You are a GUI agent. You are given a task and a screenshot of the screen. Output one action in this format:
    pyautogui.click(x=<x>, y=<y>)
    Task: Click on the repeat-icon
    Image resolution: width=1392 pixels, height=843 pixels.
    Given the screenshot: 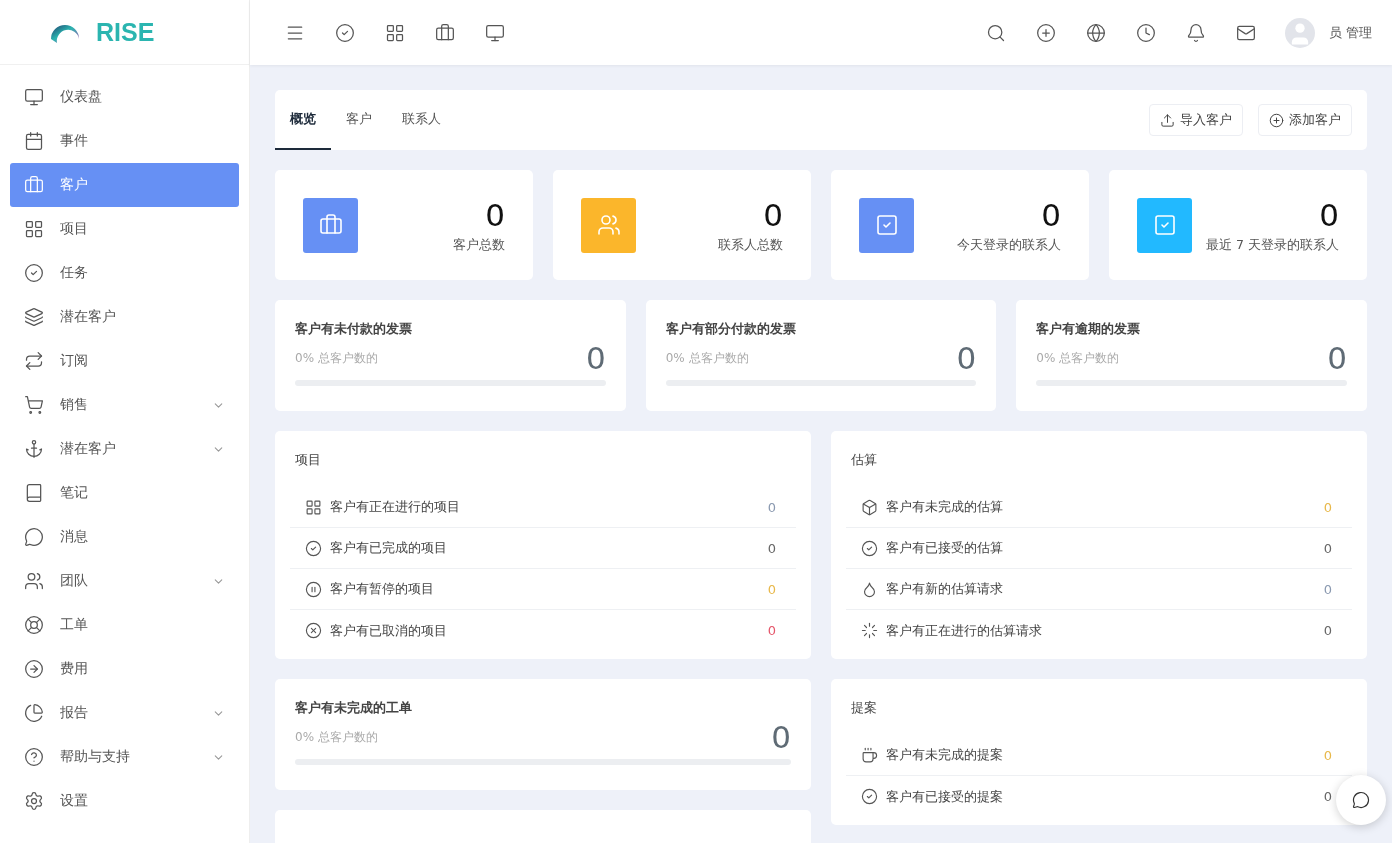 What is the action you would take?
    pyautogui.click(x=34, y=361)
    